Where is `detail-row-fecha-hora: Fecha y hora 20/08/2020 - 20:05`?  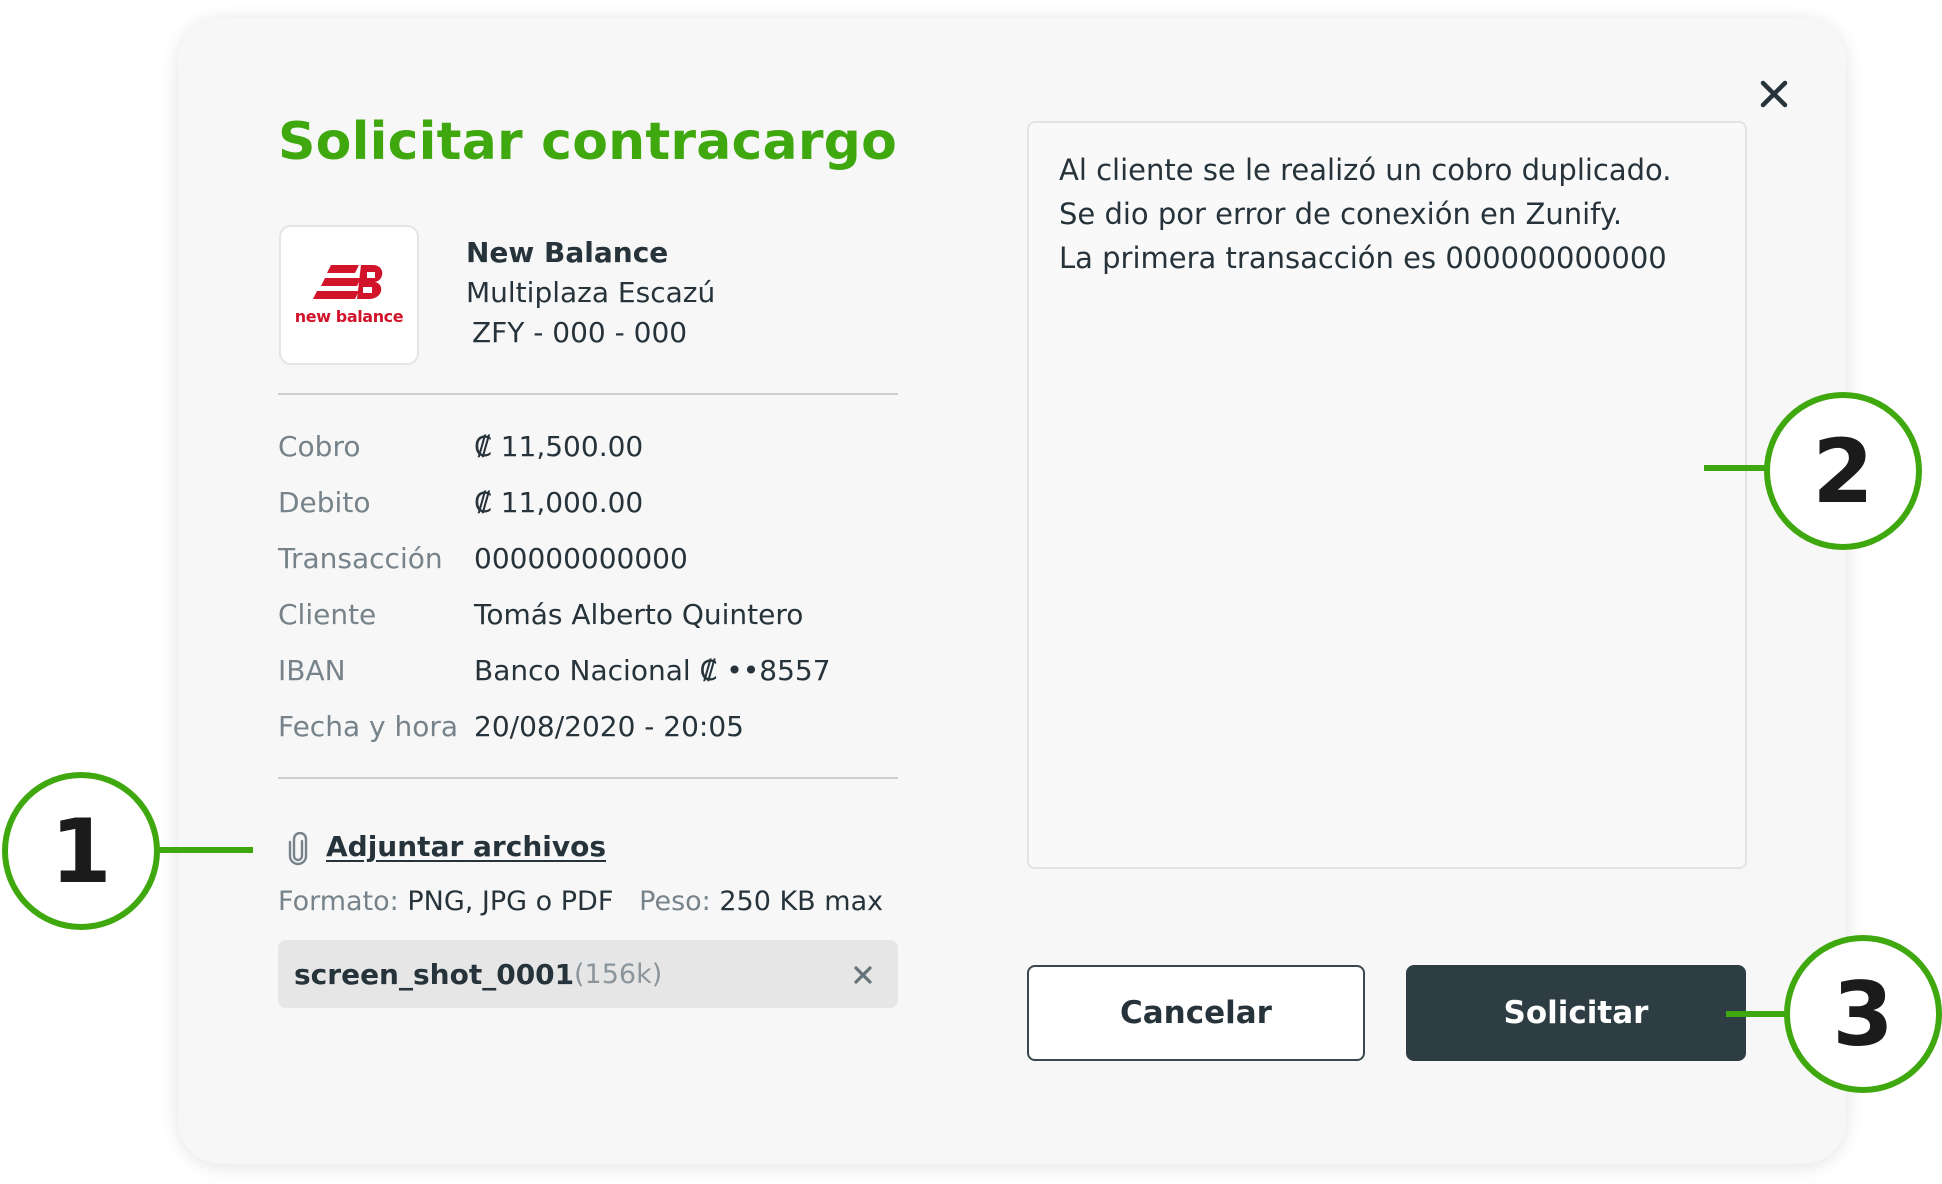
detail-row-fecha-hora: Fecha y hora 20/08/2020 - 20:05 is located at coordinates (588, 730).